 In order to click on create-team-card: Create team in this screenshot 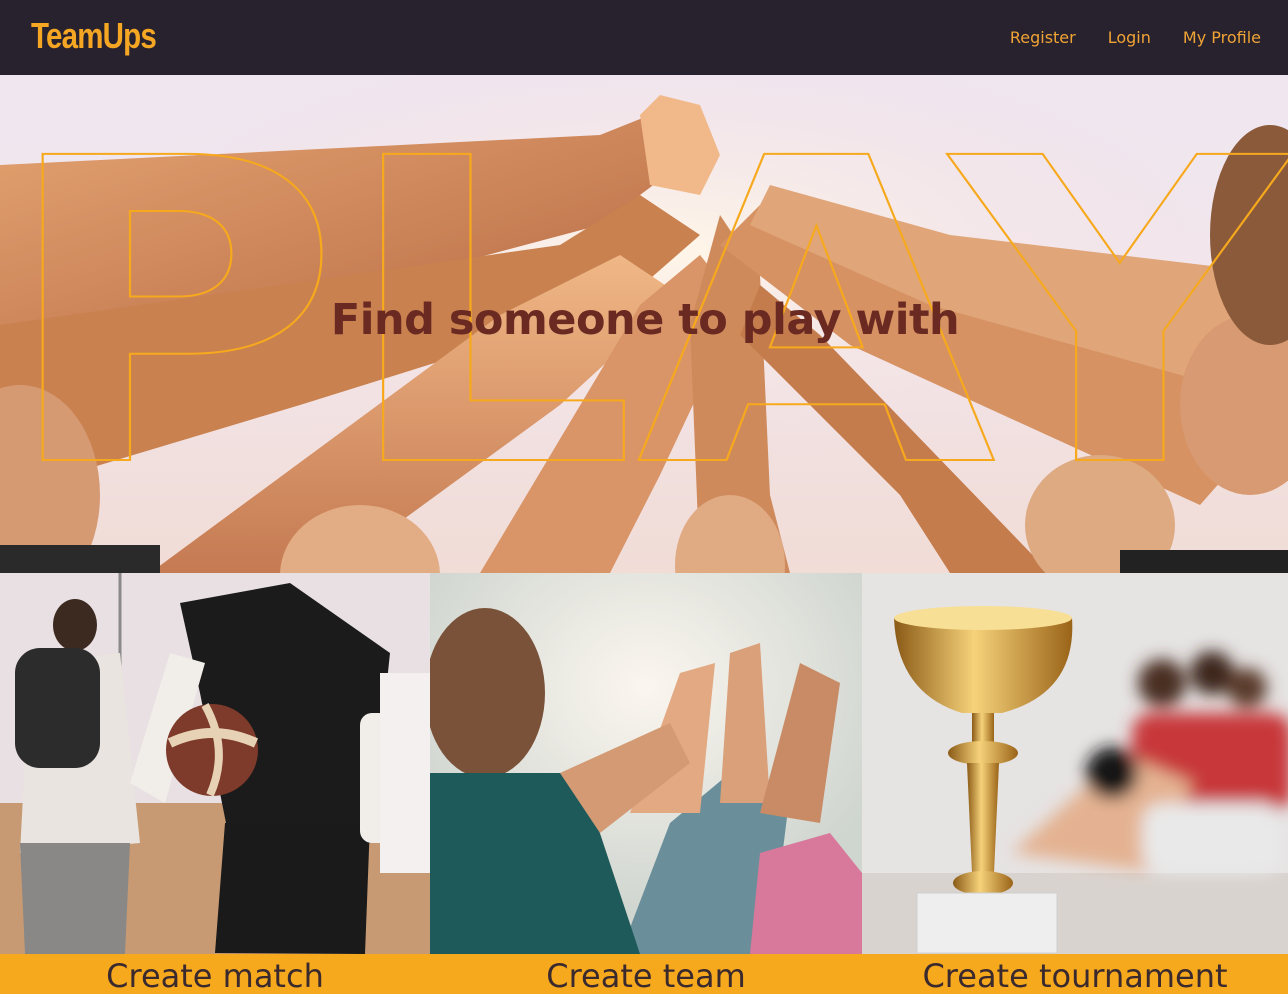, I will do `click(646, 783)`.